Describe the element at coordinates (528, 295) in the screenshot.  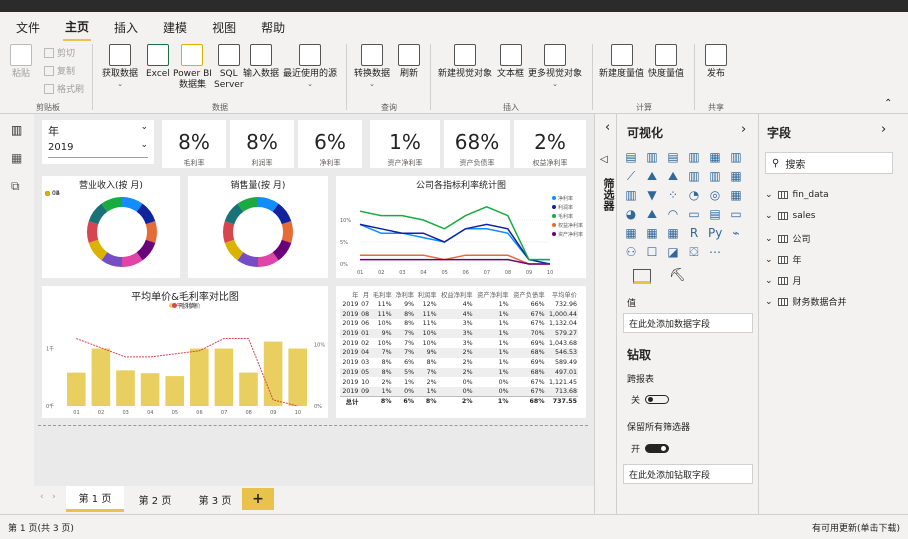
I see `table-header: 资产负债率` at that location.